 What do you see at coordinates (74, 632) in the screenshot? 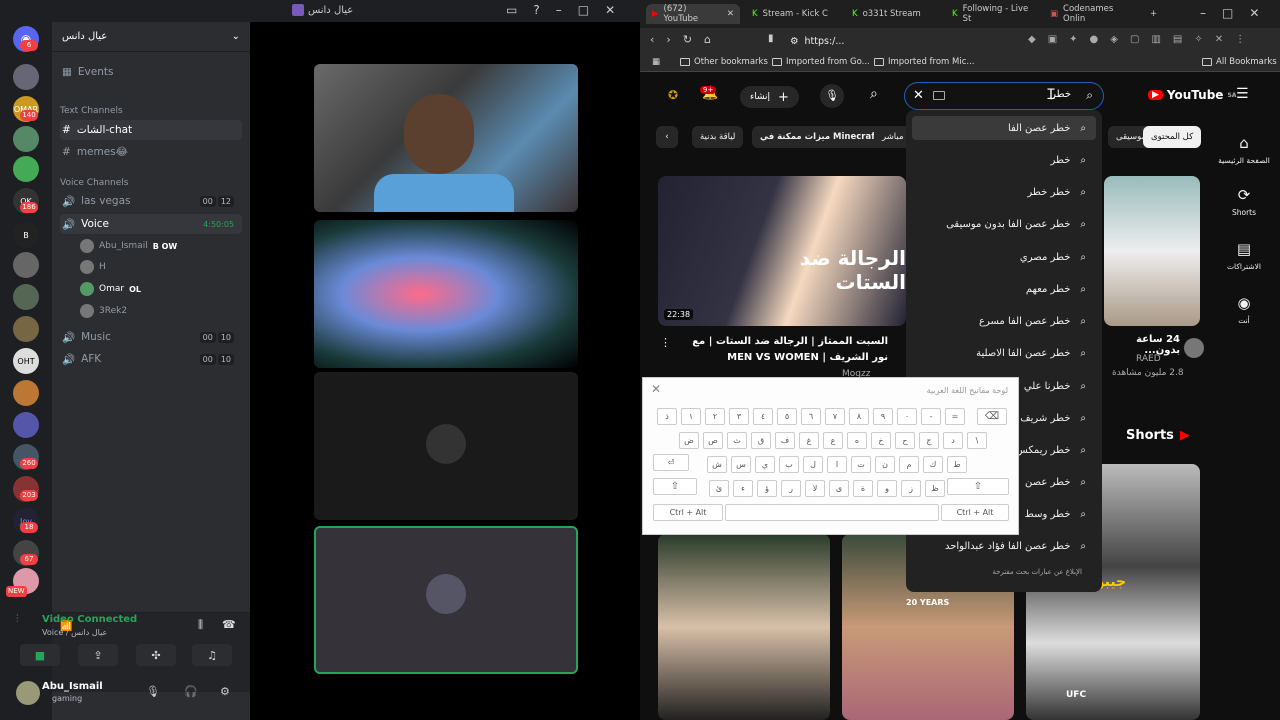
I see `voice-status-sub: Voice / عيال دانس` at bounding box center [74, 632].